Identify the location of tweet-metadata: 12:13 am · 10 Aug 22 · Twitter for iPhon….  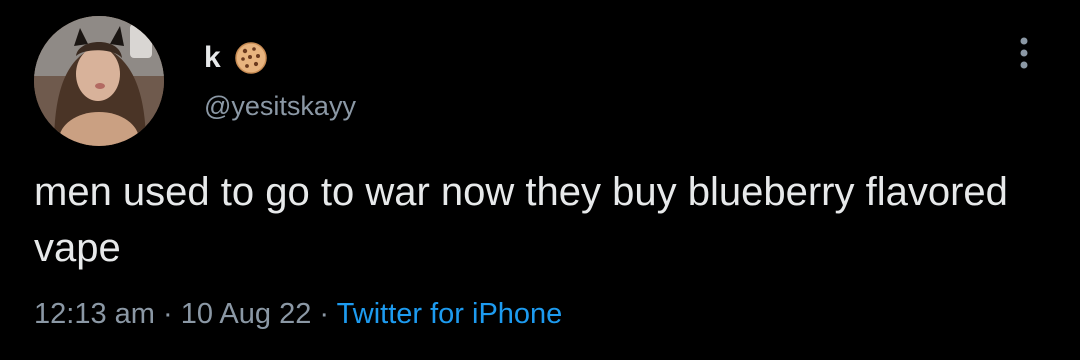
(298, 314).